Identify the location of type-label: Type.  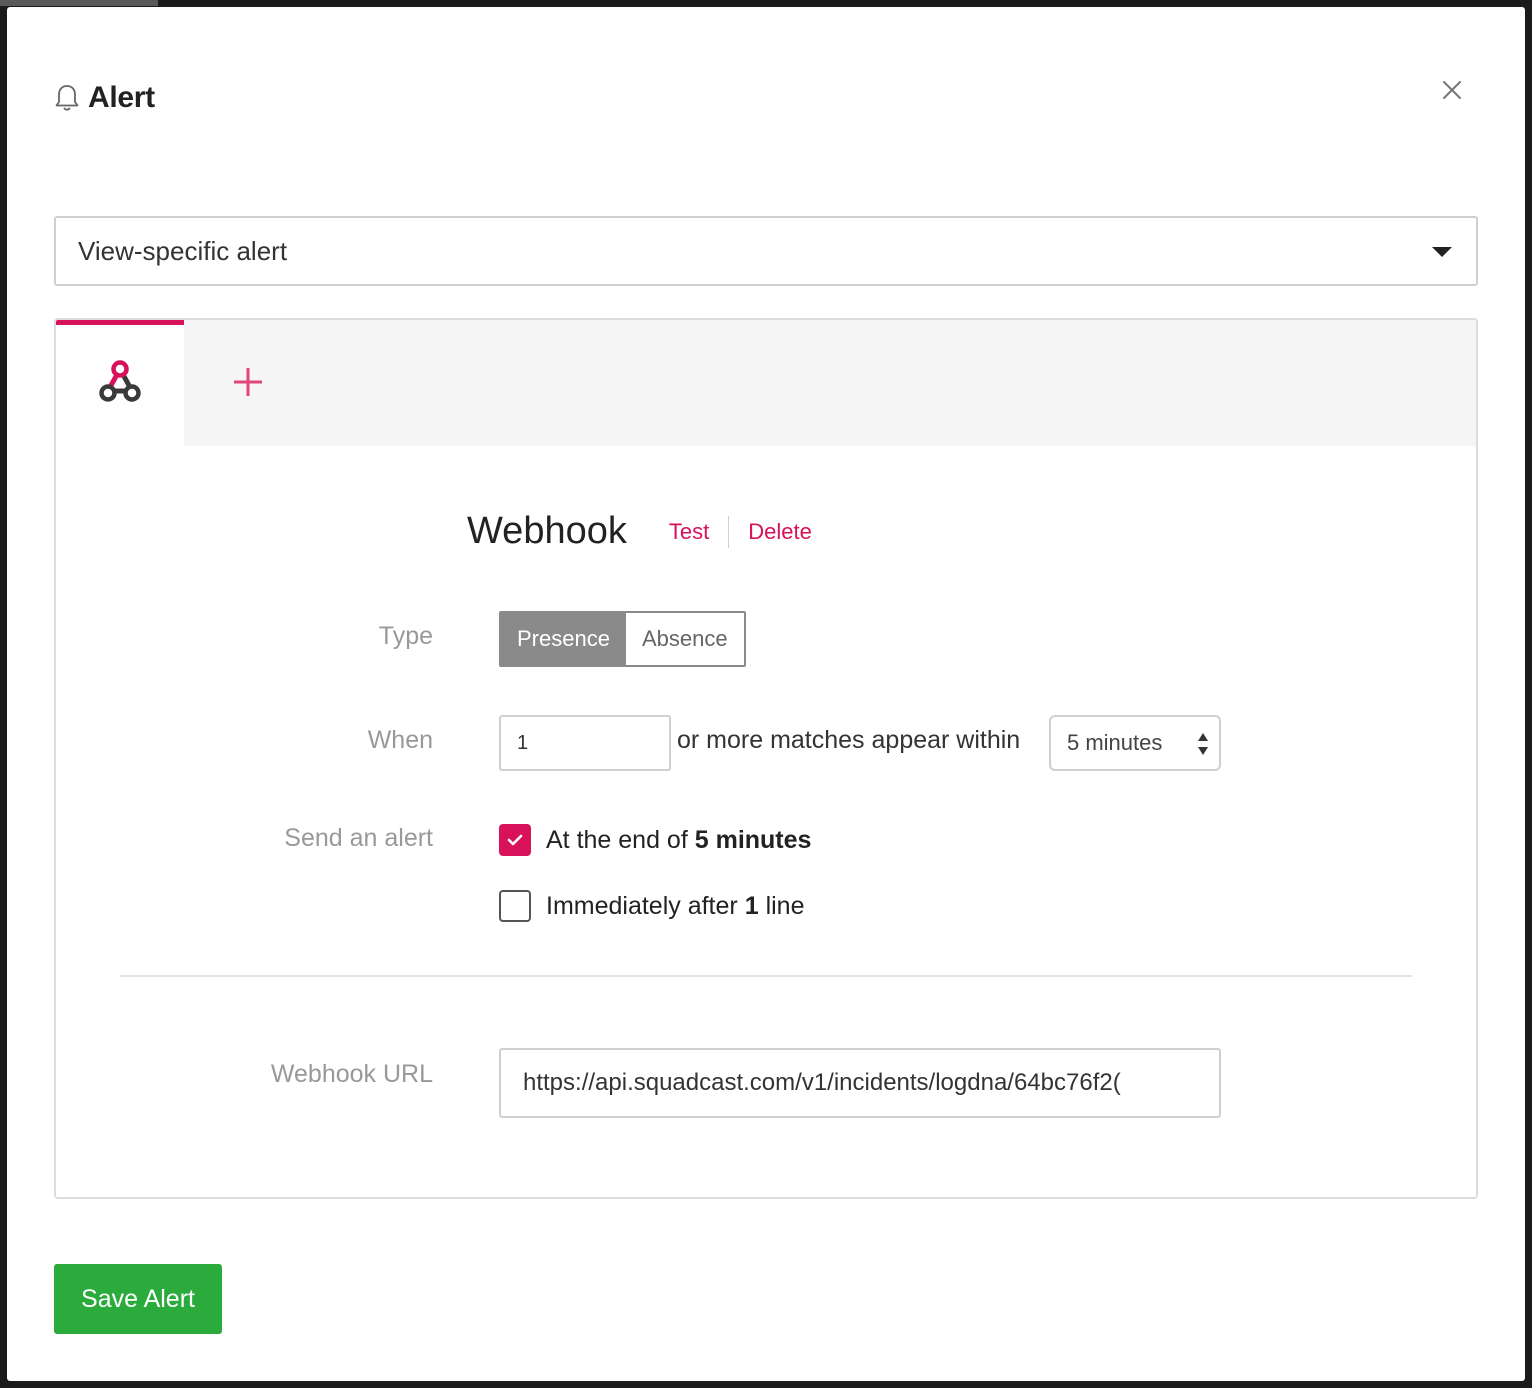
(405, 636).